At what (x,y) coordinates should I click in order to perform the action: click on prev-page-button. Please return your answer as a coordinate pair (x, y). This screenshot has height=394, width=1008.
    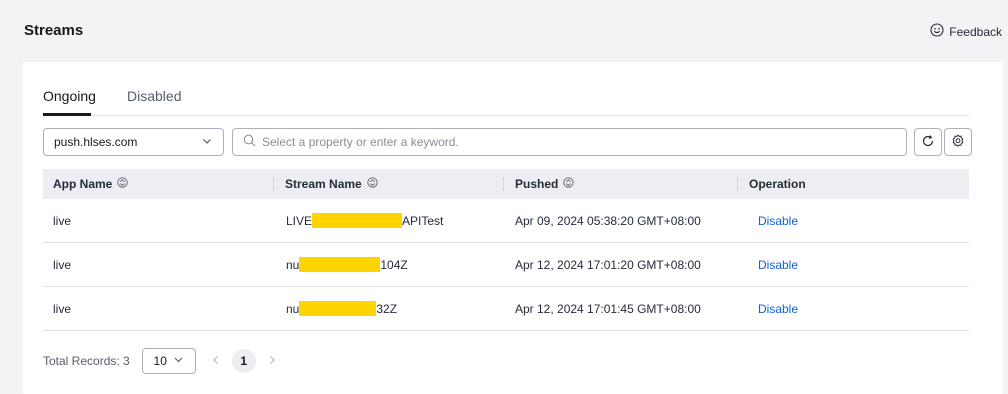
    Looking at the image, I should click on (216, 361).